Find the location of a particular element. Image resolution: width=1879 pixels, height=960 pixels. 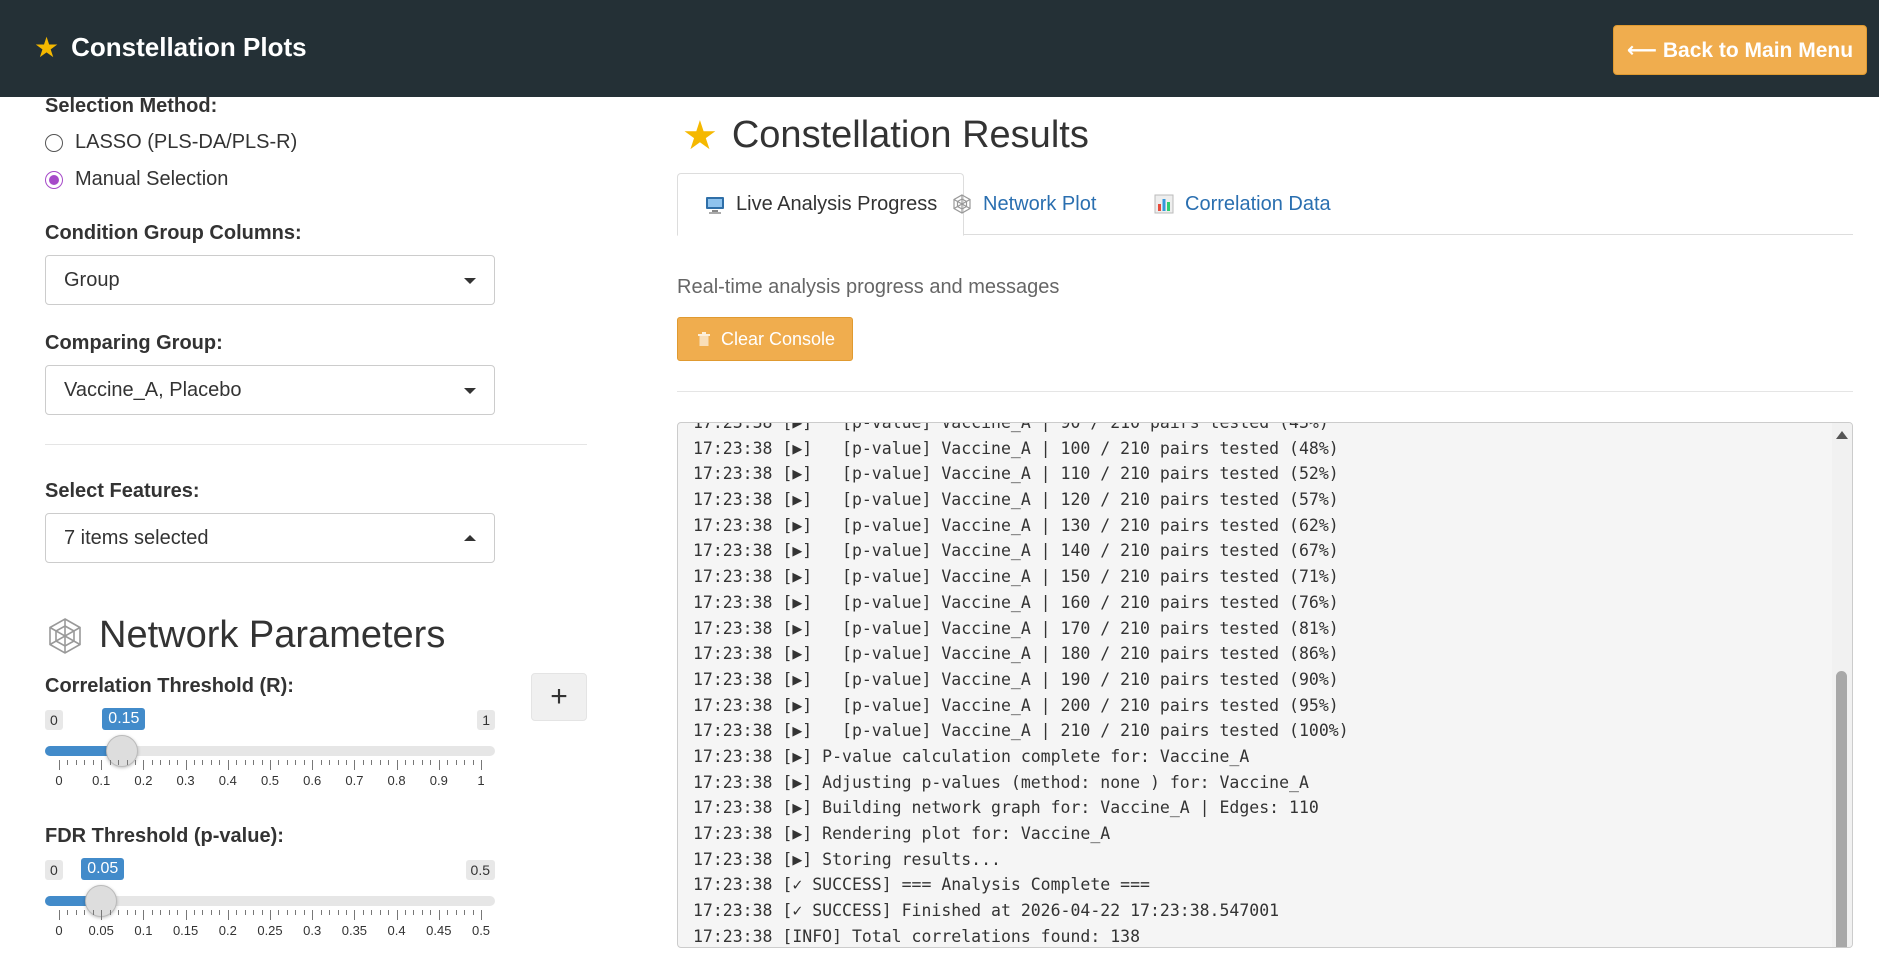

page-title: ★ Constellation Results is located at coordinates (885, 135).